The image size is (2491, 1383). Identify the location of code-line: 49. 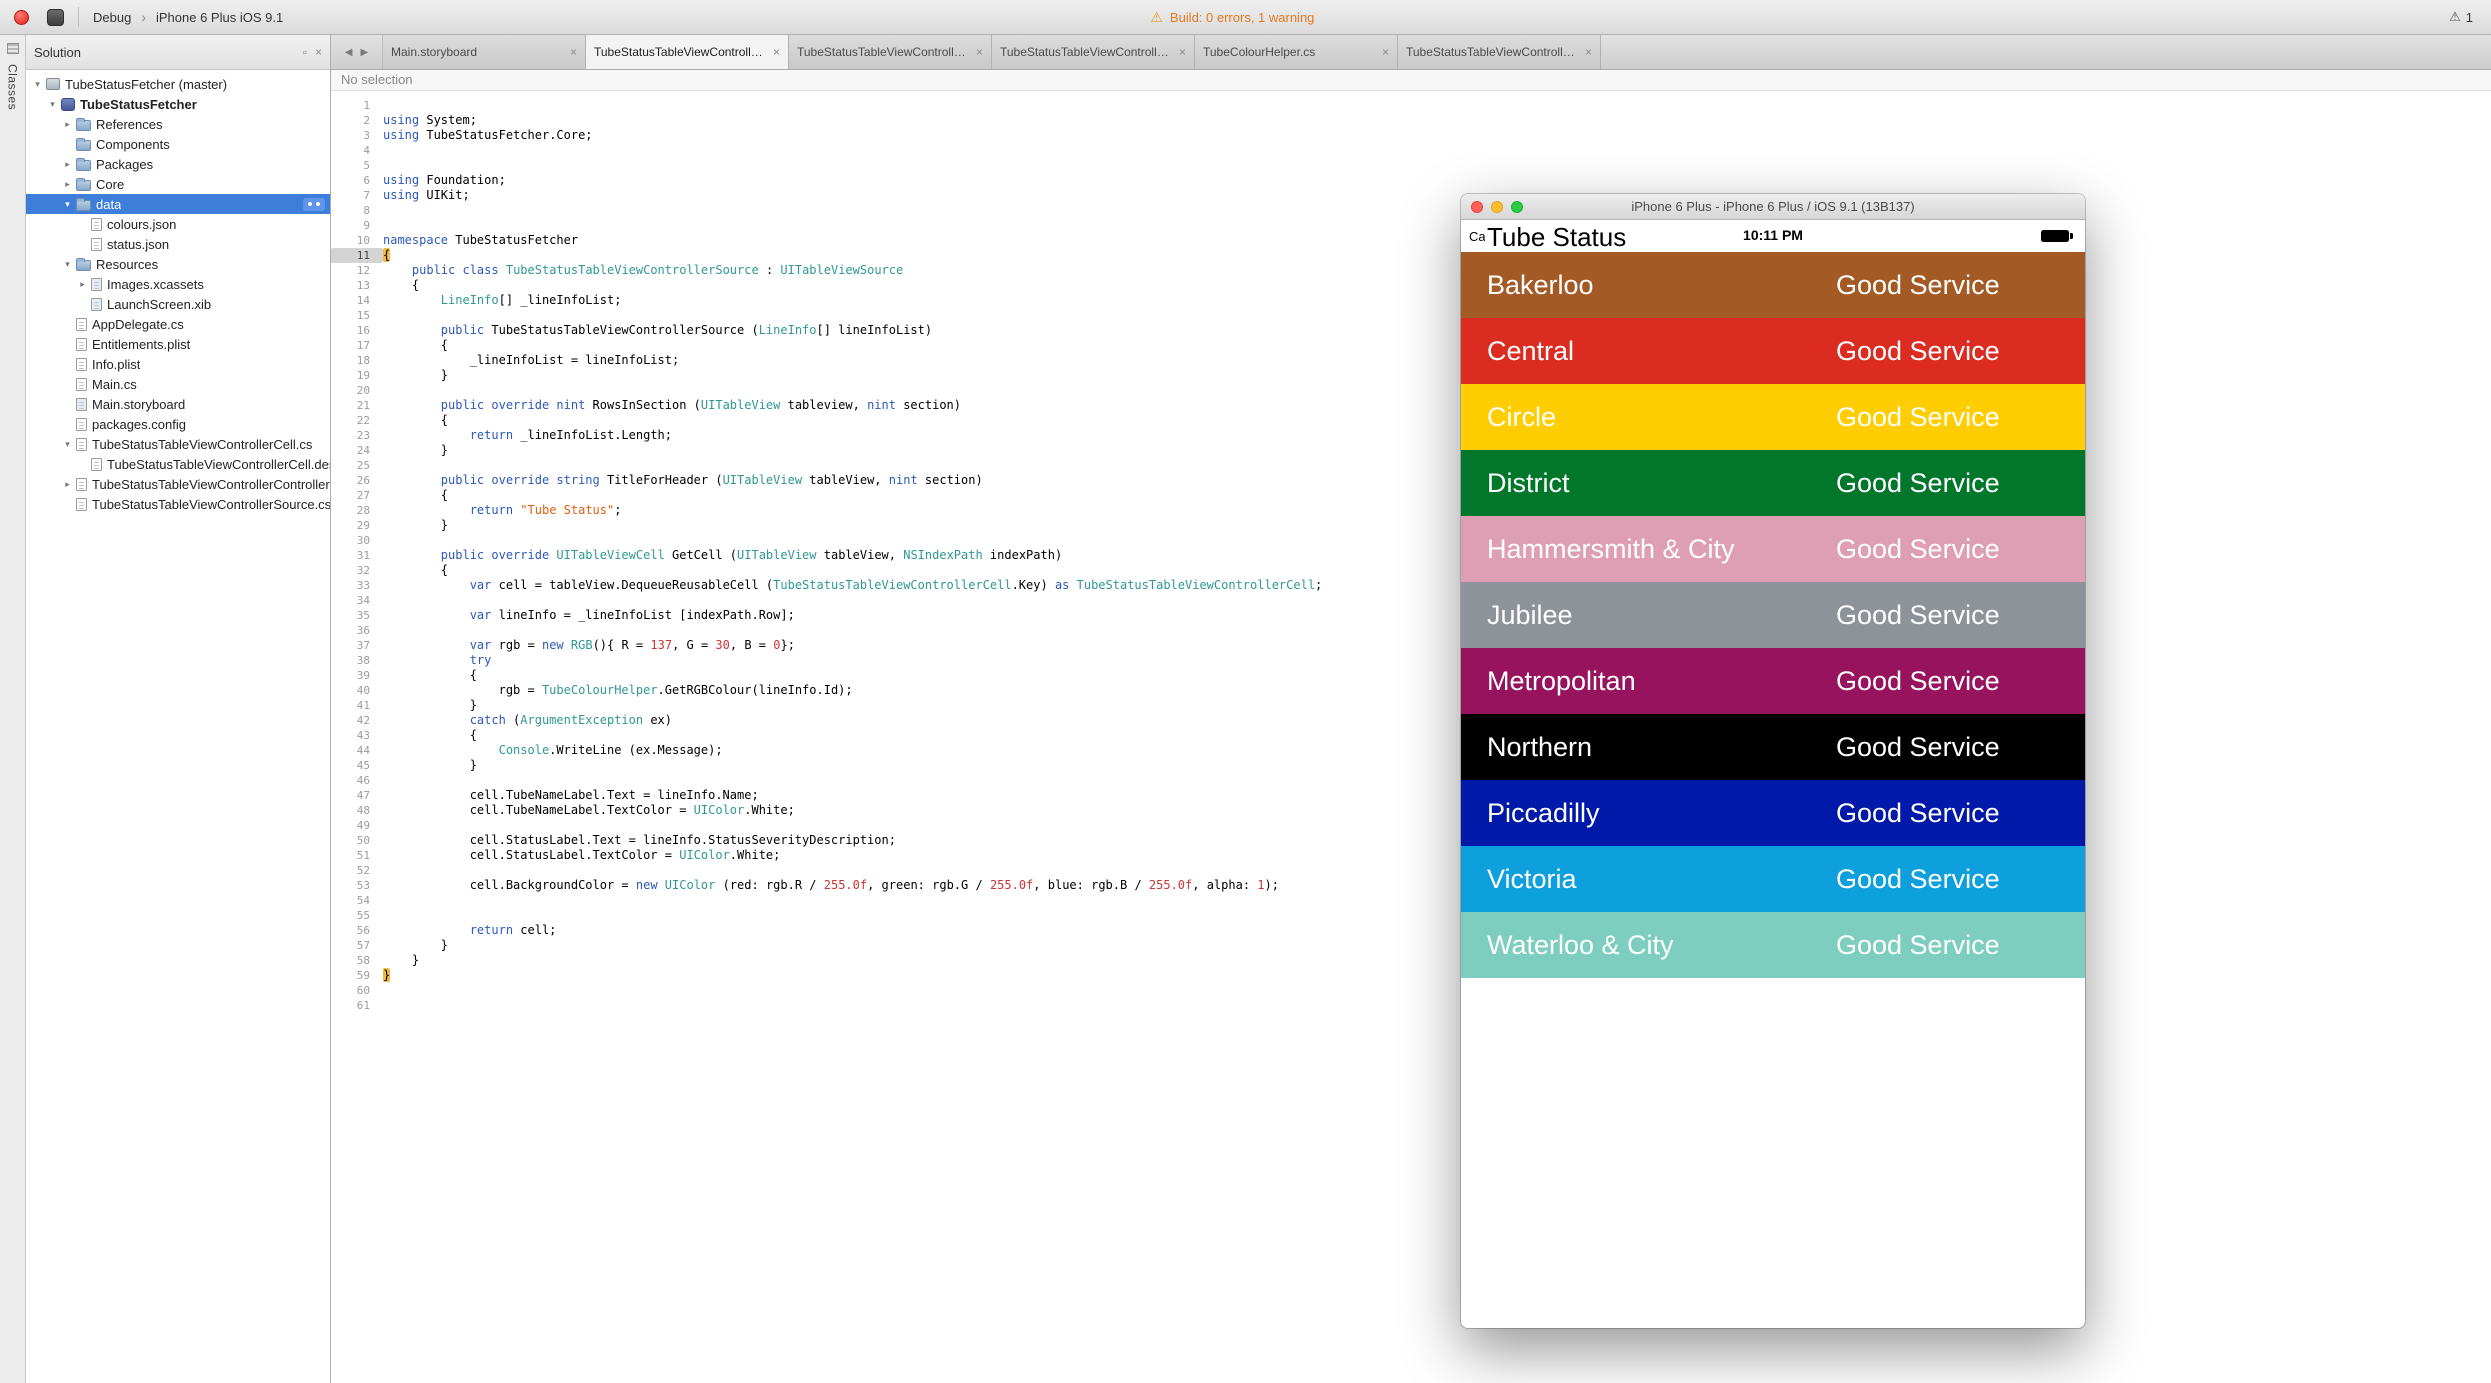
(1411, 825).